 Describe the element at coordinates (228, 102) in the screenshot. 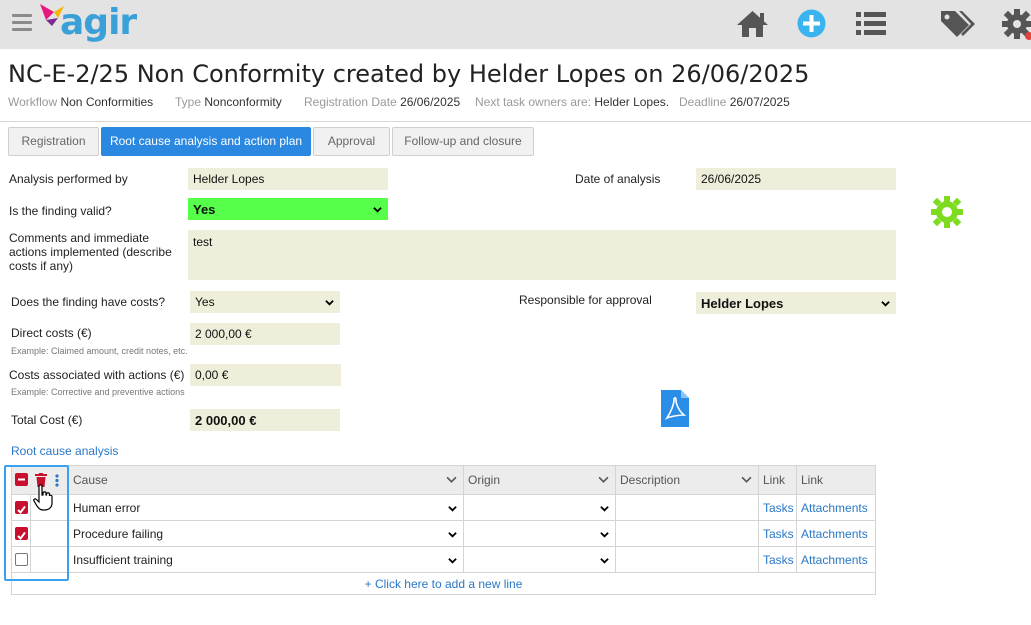

I see `meta-type: Type Nonconformity` at that location.